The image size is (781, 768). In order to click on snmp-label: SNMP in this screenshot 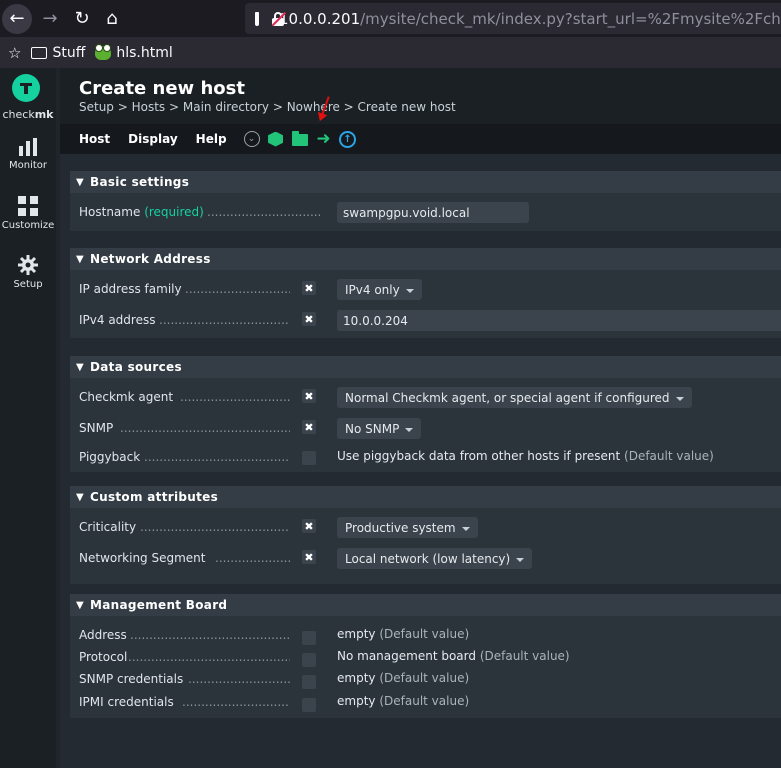, I will do `click(96, 428)`.